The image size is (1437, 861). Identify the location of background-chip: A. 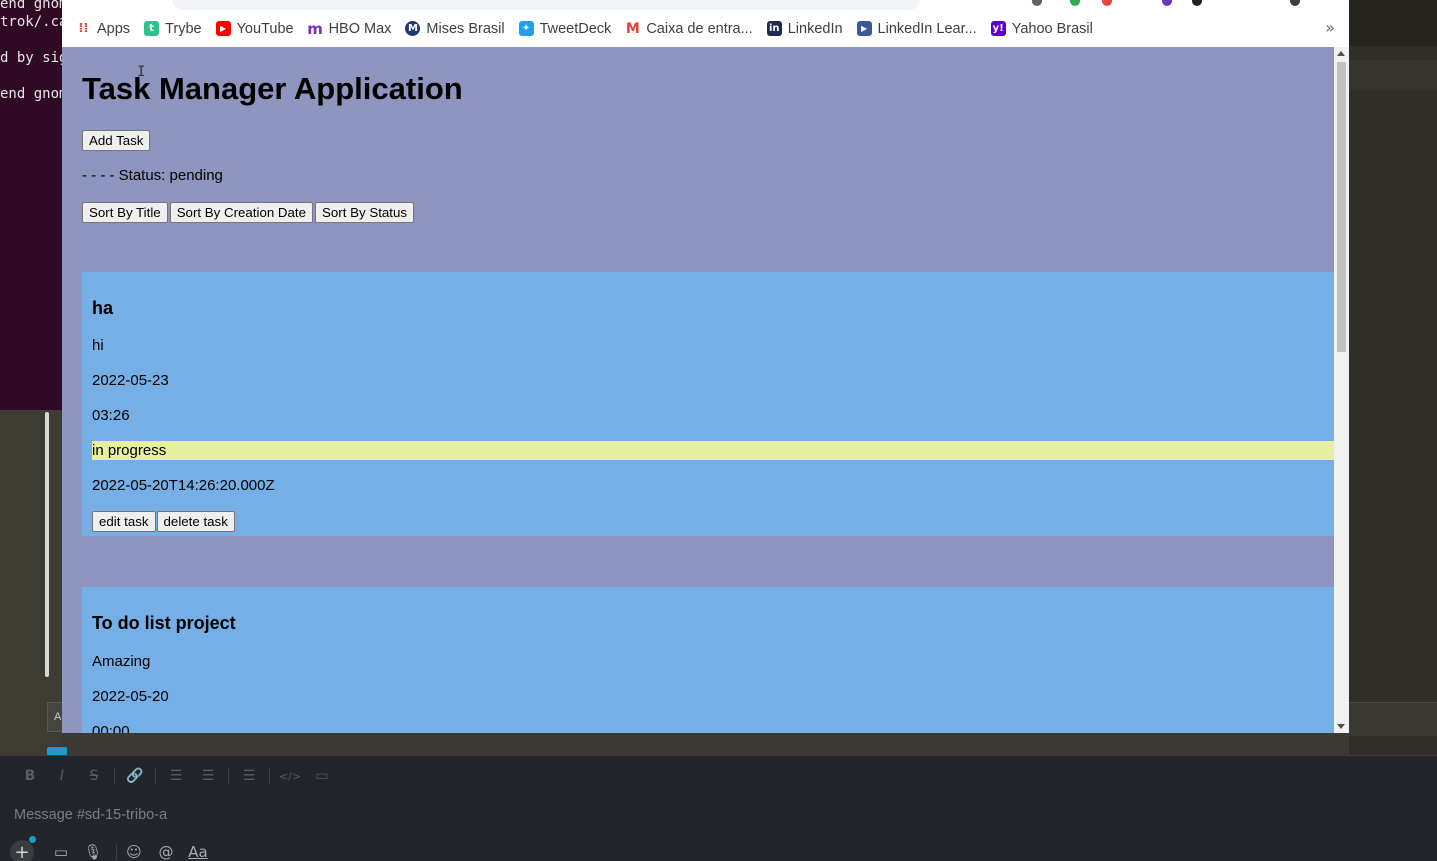
(54, 717).